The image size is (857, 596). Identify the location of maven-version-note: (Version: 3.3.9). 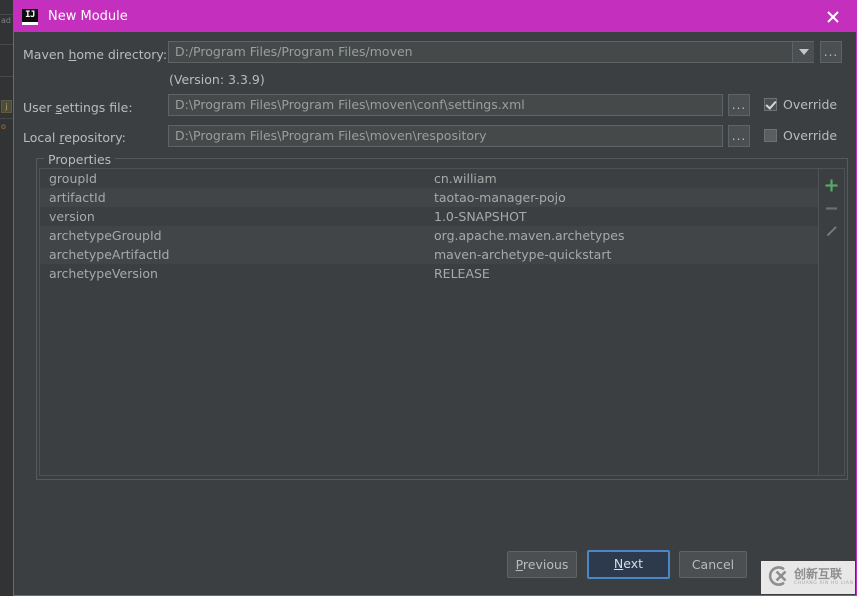
(217, 79).